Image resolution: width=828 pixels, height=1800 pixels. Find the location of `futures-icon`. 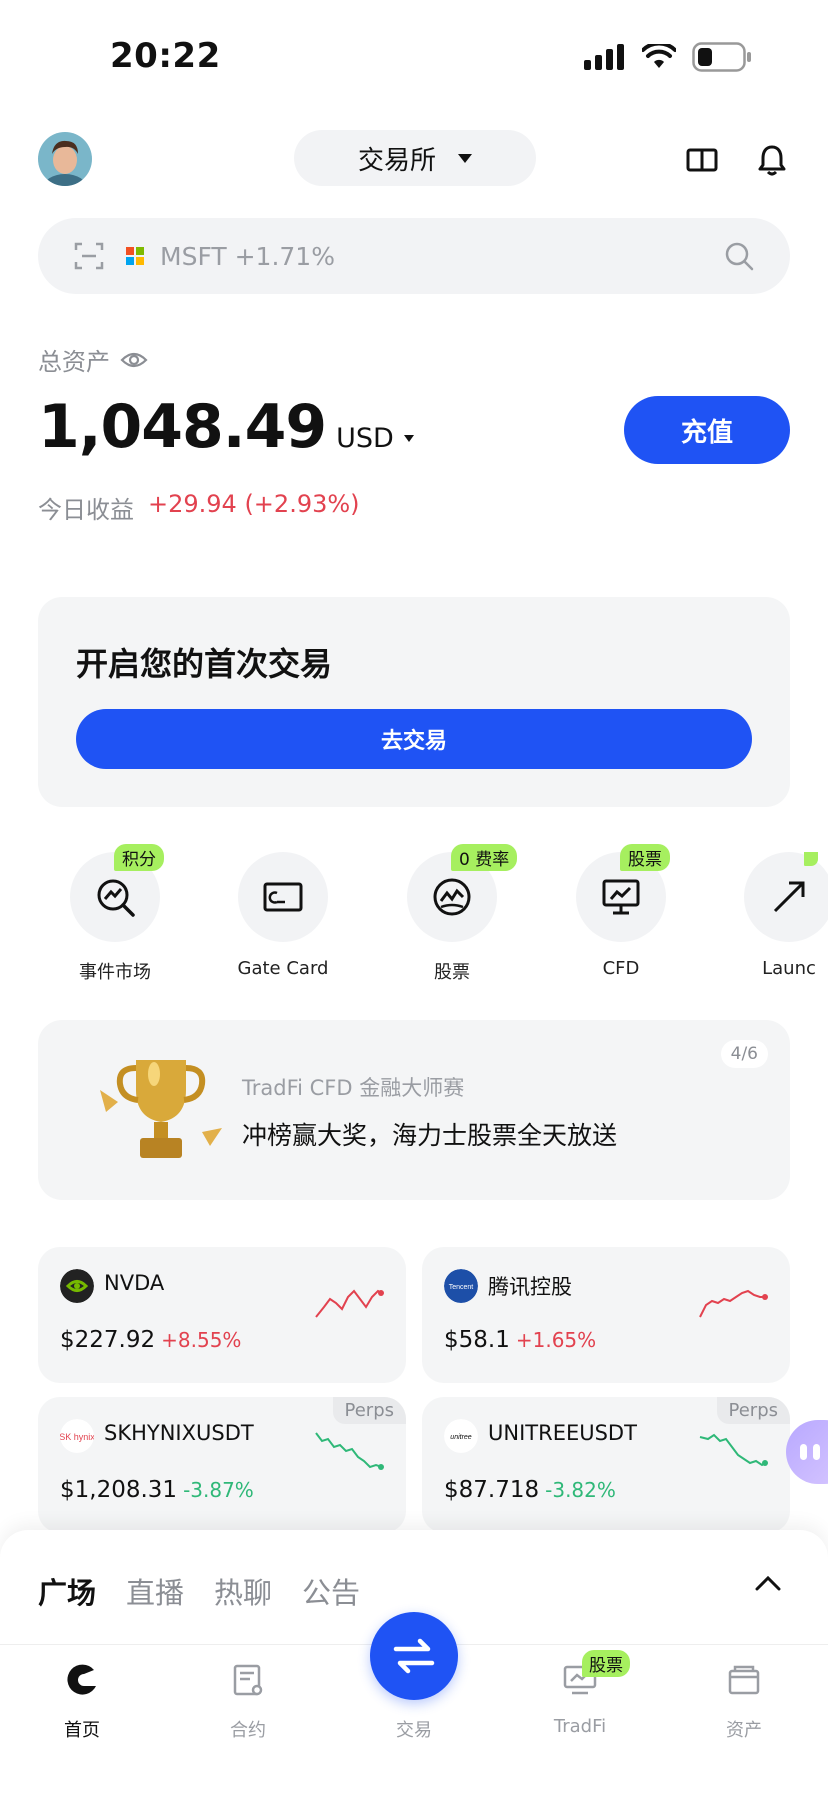

futures-icon is located at coordinates (248, 1680).